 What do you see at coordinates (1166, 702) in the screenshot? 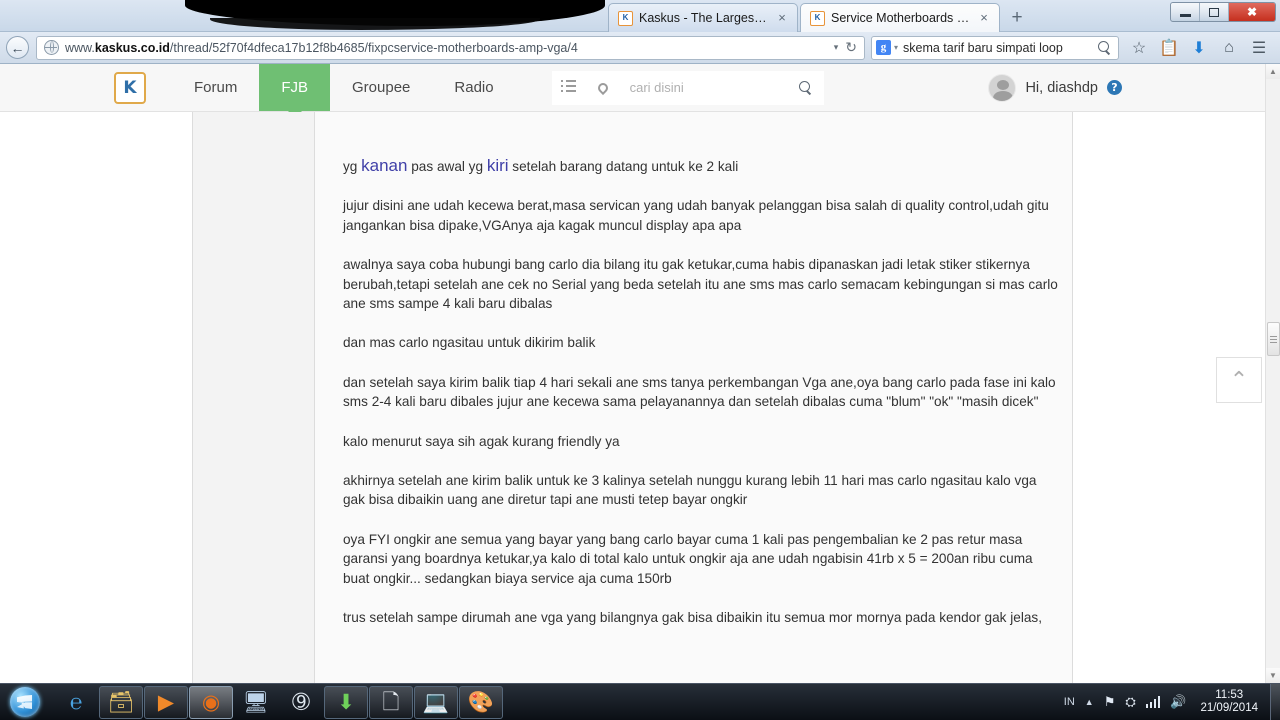
I see `system-tray: IN ▲ ⚑ ⛭ 🔊 11:53 21/09/2014` at bounding box center [1166, 702].